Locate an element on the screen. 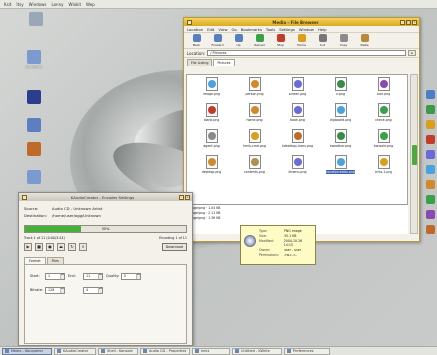 The height and width of the screenshot is (355, 437). menu-item-tools: Tools is located at coordinates (270, 29).